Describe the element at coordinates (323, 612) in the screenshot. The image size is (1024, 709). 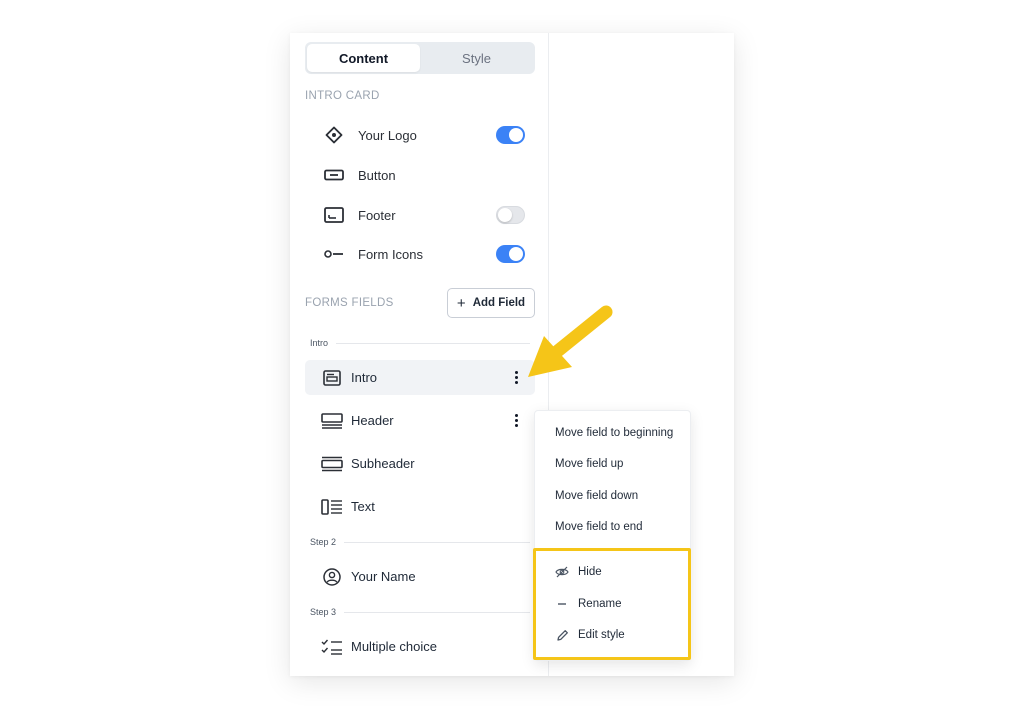
I see `group-label: Step 3` at that location.